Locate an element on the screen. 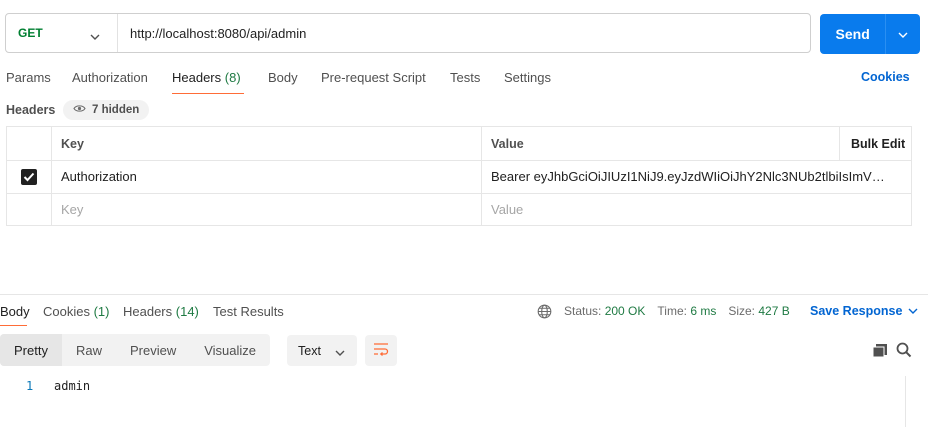 The height and width of the screenshot is (427, 928). time-label: Time: is located at coordinates (672, 311).